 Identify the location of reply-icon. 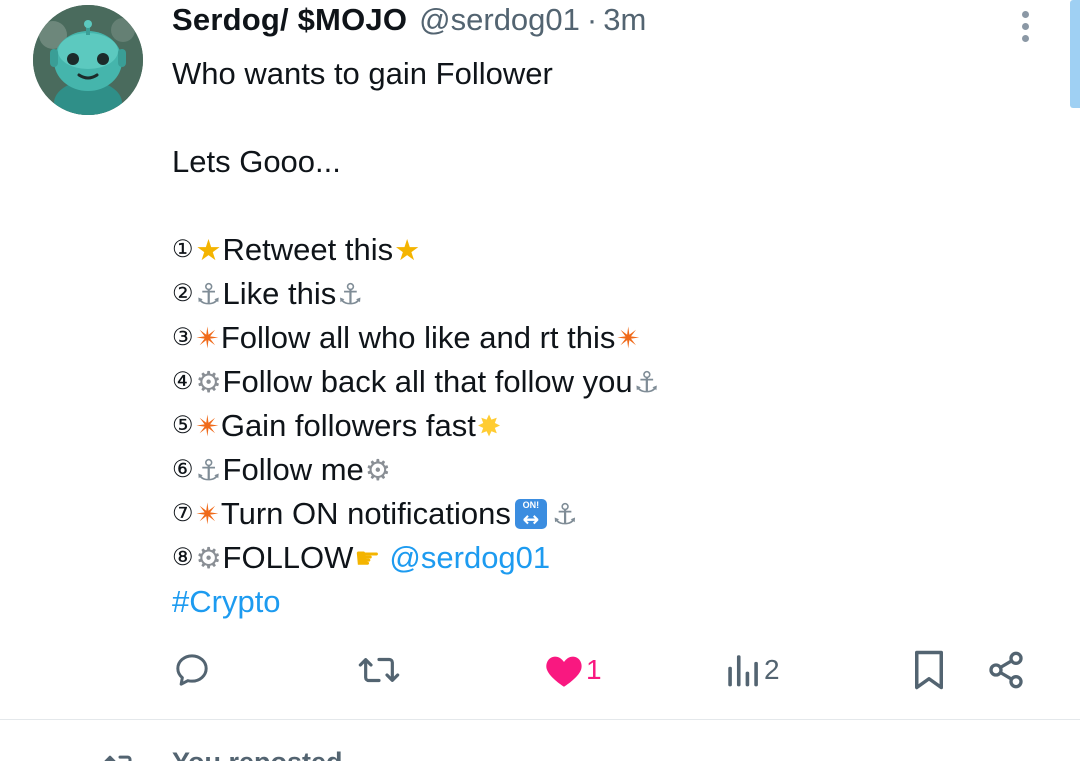
(192, 670).